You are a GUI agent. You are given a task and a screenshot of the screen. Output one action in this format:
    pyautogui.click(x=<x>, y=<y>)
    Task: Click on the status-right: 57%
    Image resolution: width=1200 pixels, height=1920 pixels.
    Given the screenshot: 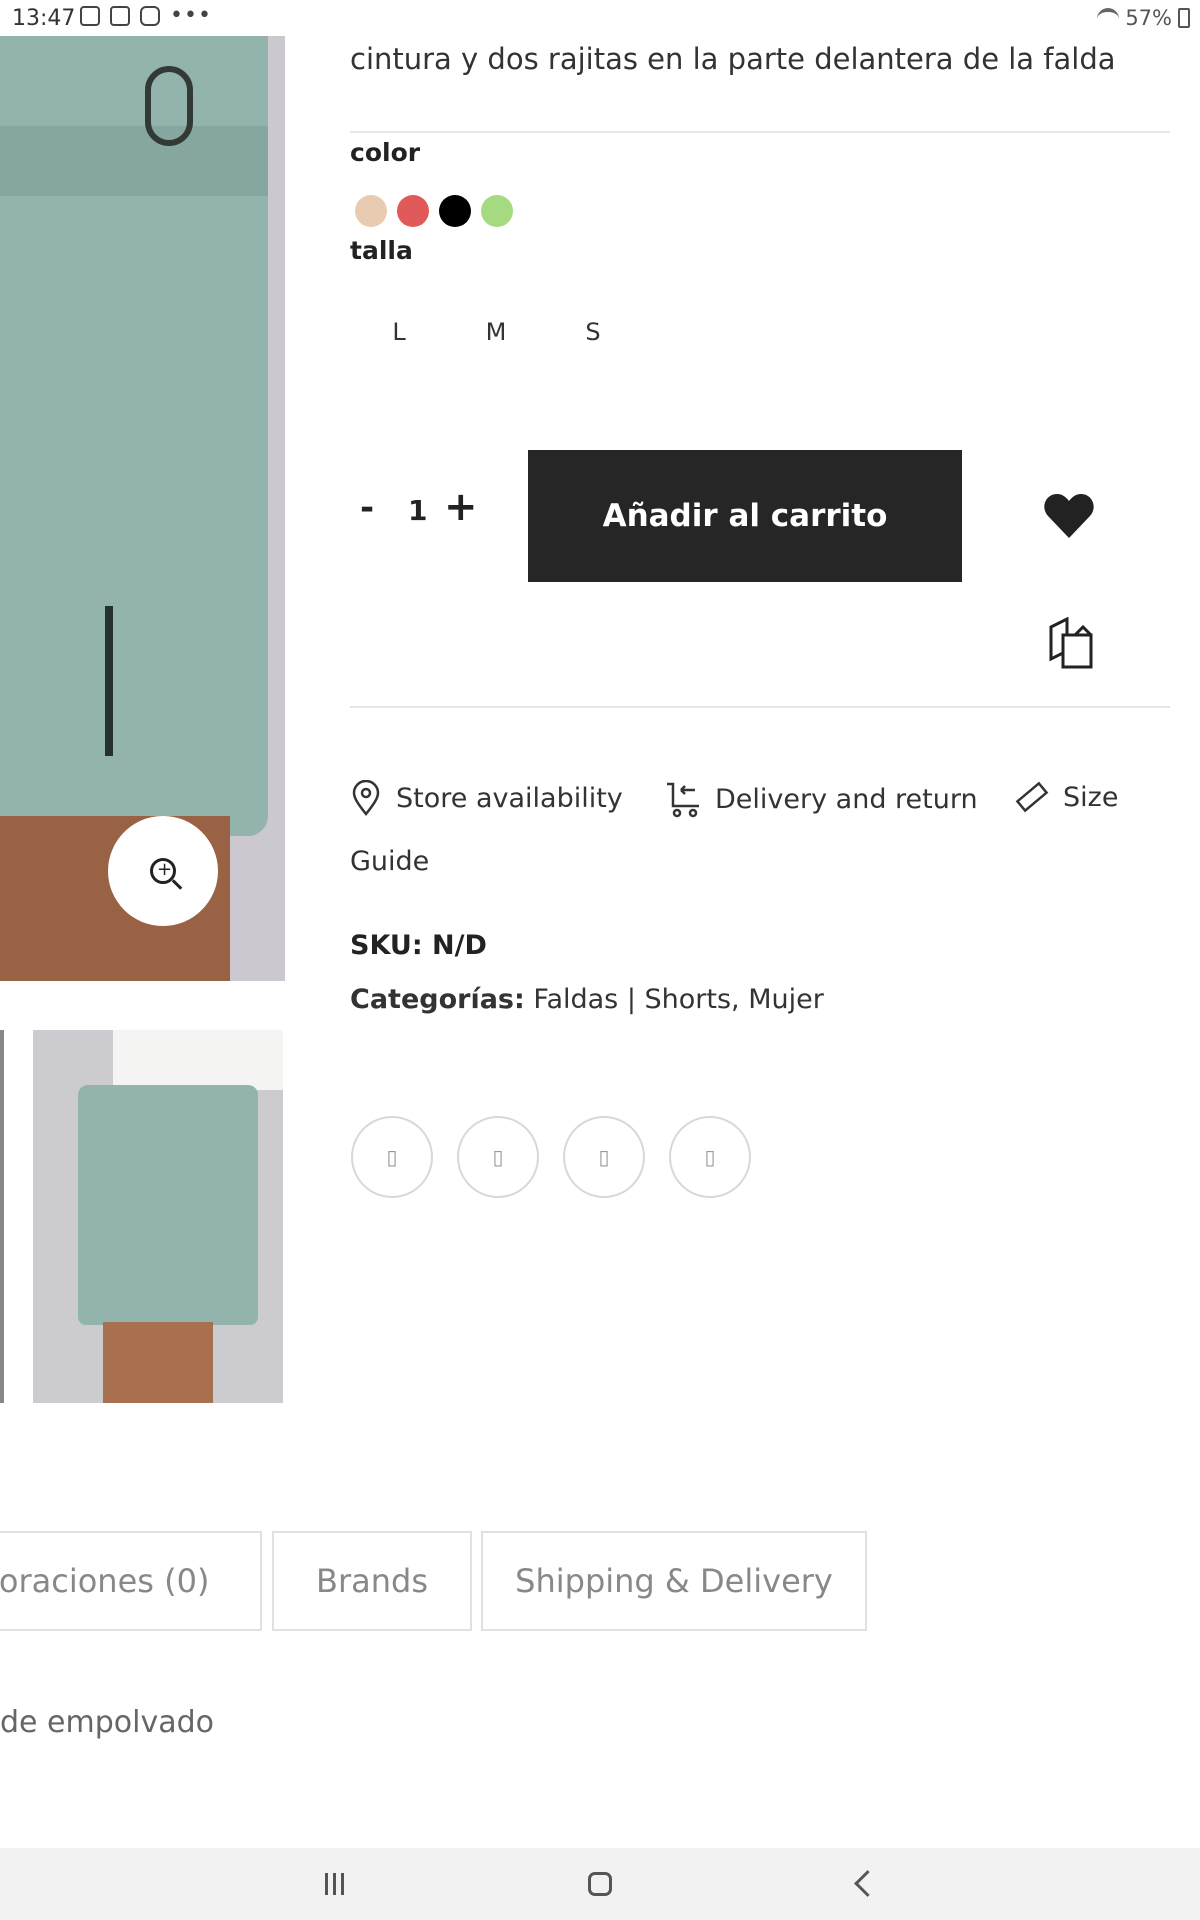 What is the action you would take?
    pyautogui.click(x=1143, y=18)
    